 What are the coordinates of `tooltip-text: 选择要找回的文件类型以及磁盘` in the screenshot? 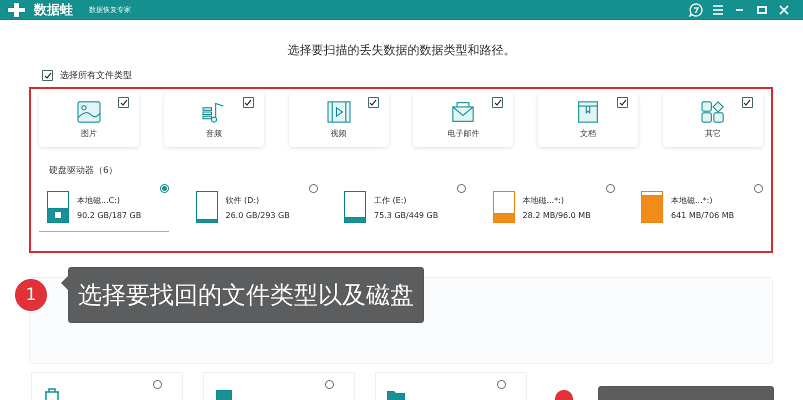 It's located at (246, 295).